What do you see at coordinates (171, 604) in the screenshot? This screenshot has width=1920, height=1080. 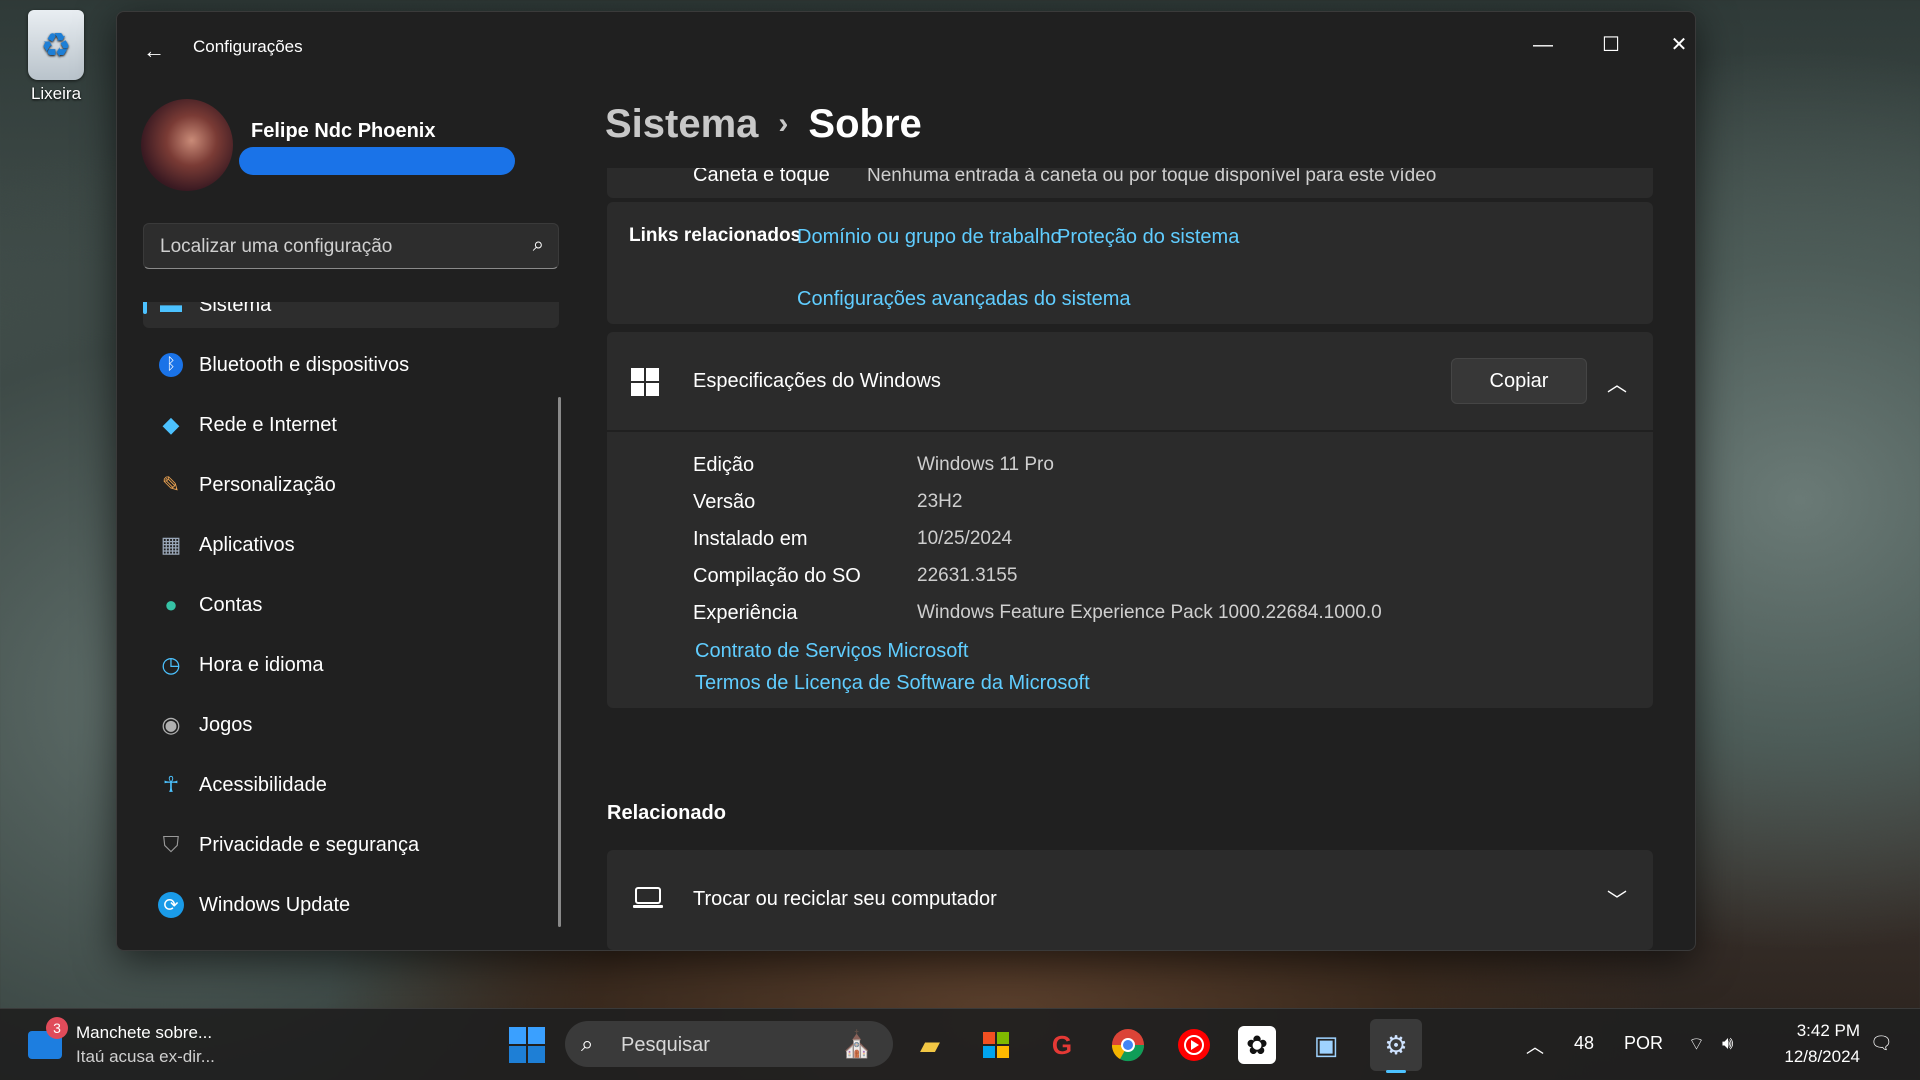 I see `person-icon: ●` at bounding box center [171, 604].